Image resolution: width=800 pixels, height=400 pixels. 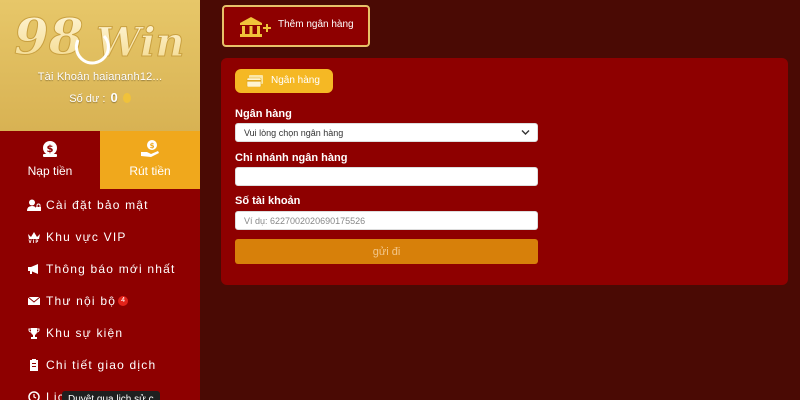 What do you see at coordinates (111, 395) in the screenshot?
I see `history-tooltip: Duyệt qua lịch sử c` at bounding box center [111, 395].